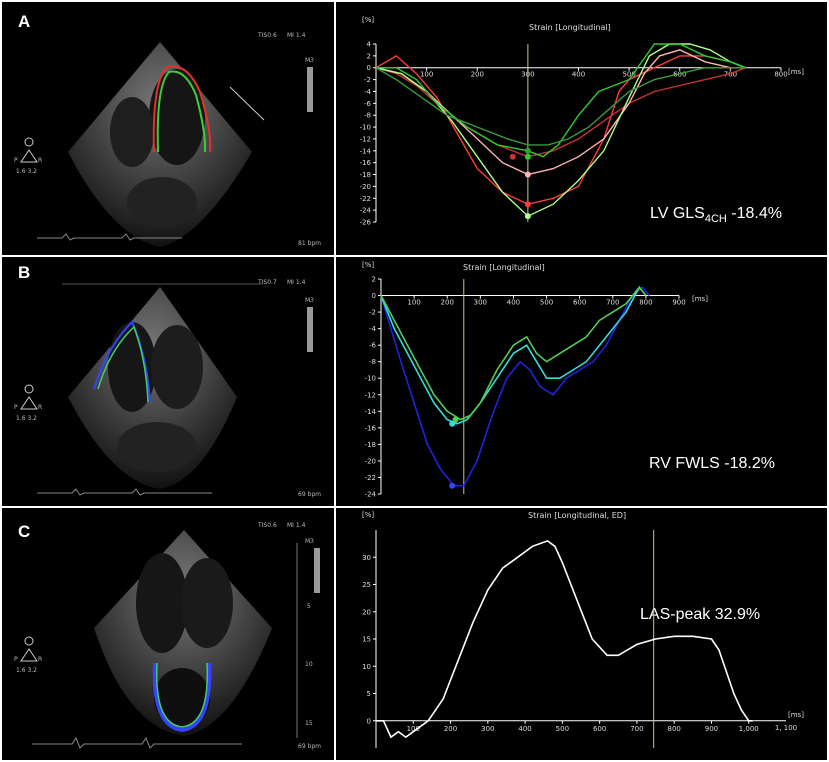  What do you see at coordinates (366, 640) in the screenshot?
I see `y-tick-label: 15` at bounding box center [366, 640].